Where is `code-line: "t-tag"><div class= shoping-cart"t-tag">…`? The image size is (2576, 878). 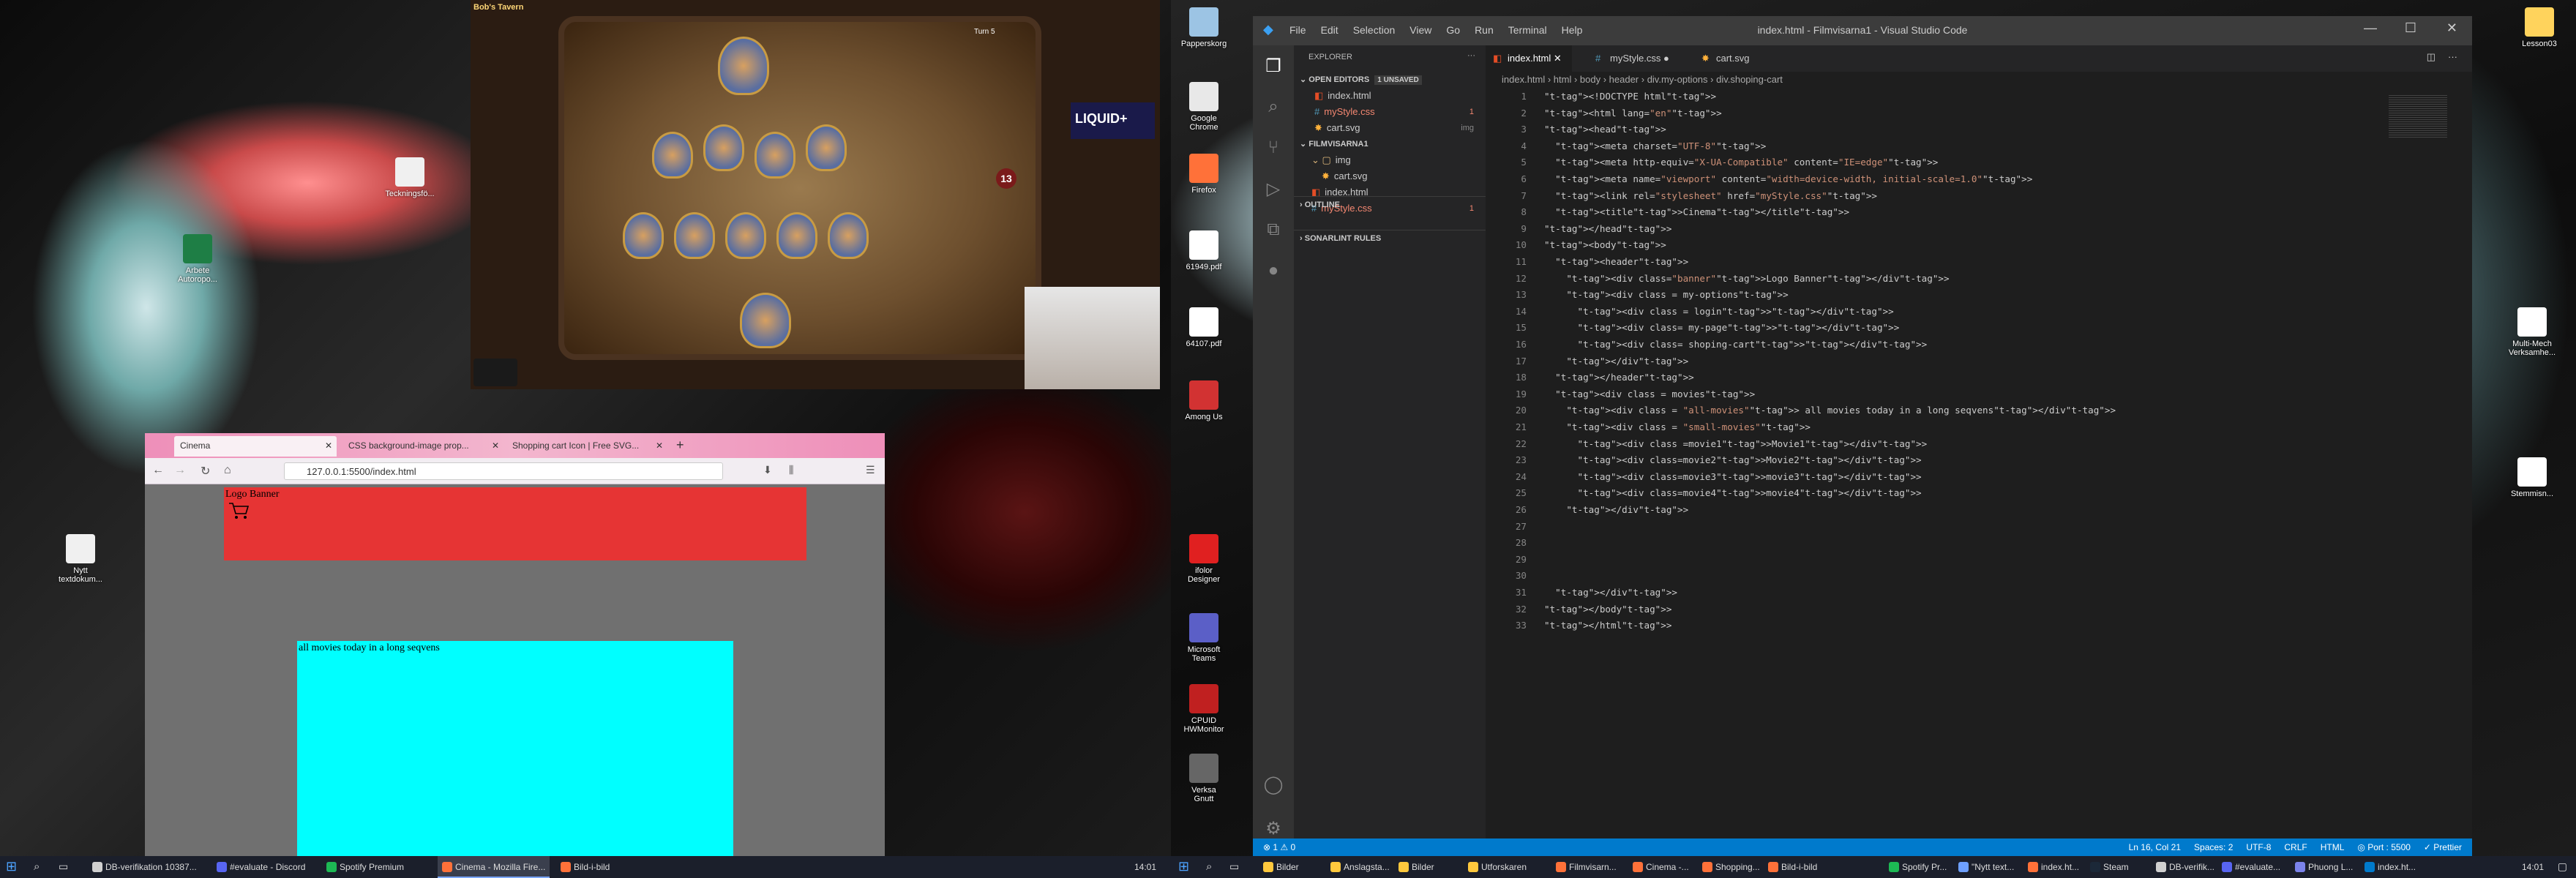 code-line: "t-tag"><div class= shoping-cart"t-tag">… is located at coordinates (1736, 344).